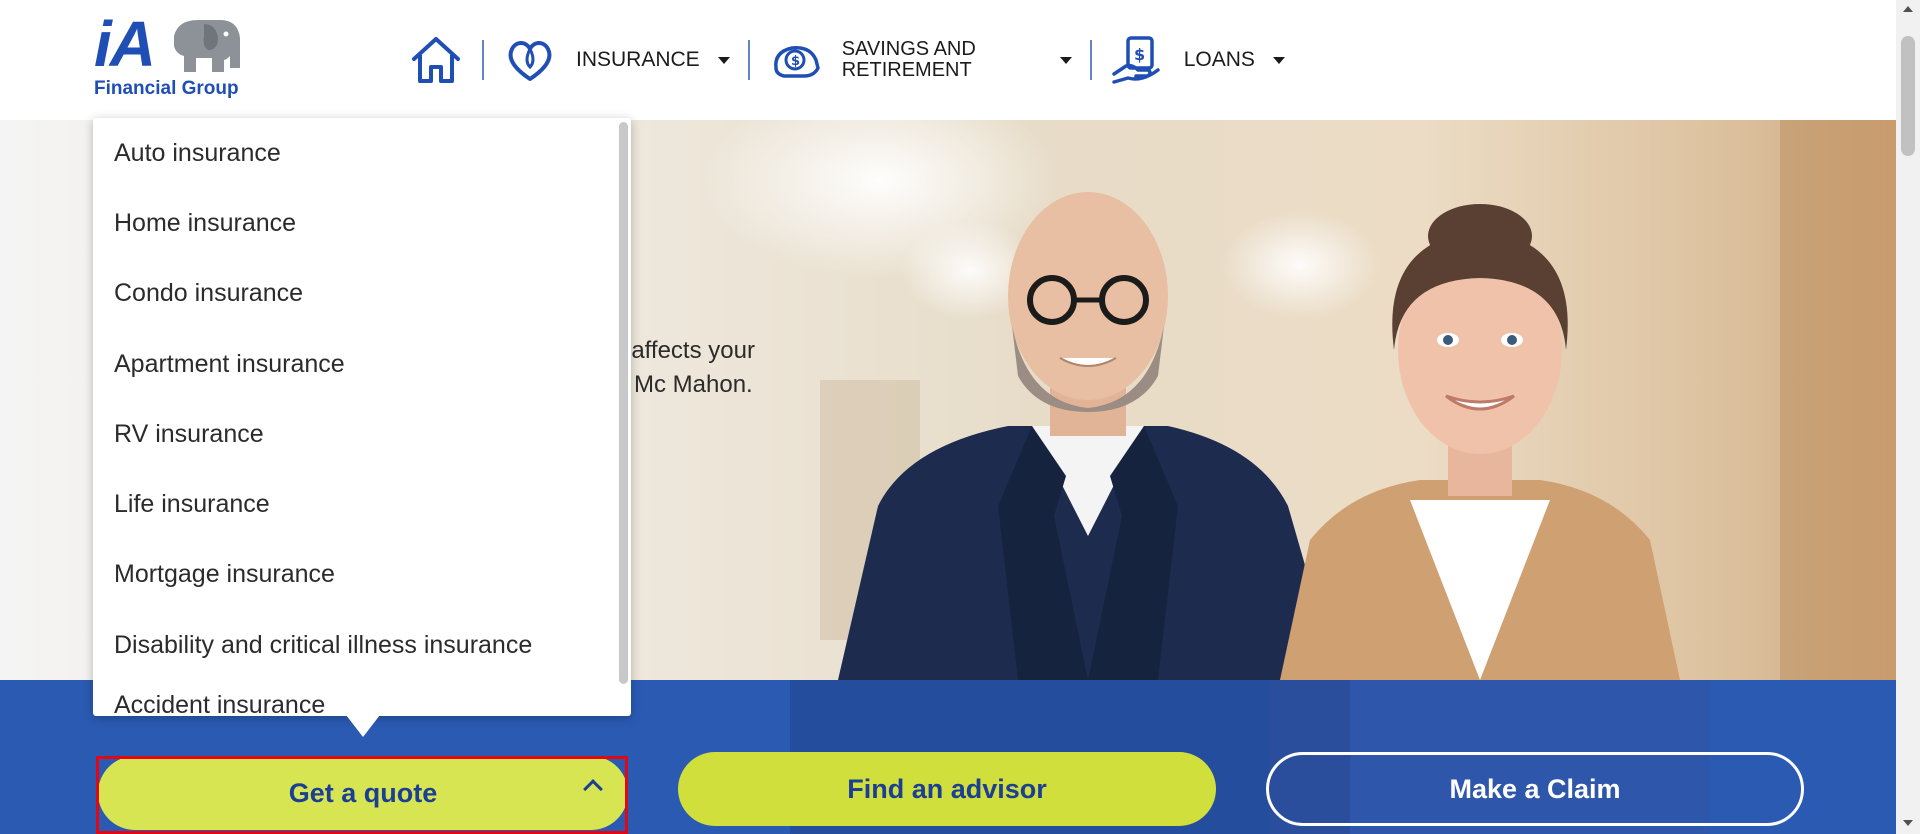 This screenshot has width=1920, height=834. What do you see at coordinates (693, 384) in the screenshot?
I see `hero-text-line: Mc Mahon.` at bounding box center [693, 384].